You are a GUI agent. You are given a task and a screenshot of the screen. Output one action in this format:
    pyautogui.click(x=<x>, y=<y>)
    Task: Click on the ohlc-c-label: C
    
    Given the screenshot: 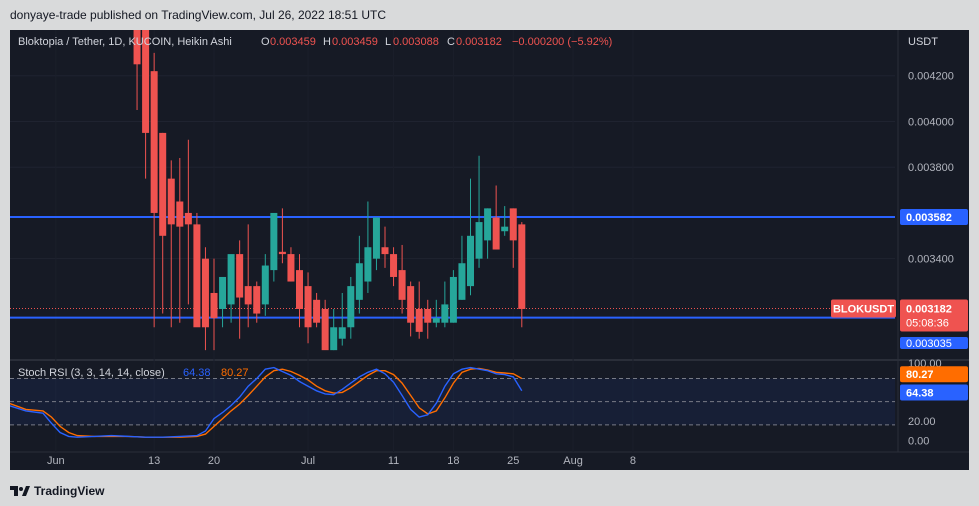 What is the action you would take?
    pyautogui.click(x=451, y=42)
    